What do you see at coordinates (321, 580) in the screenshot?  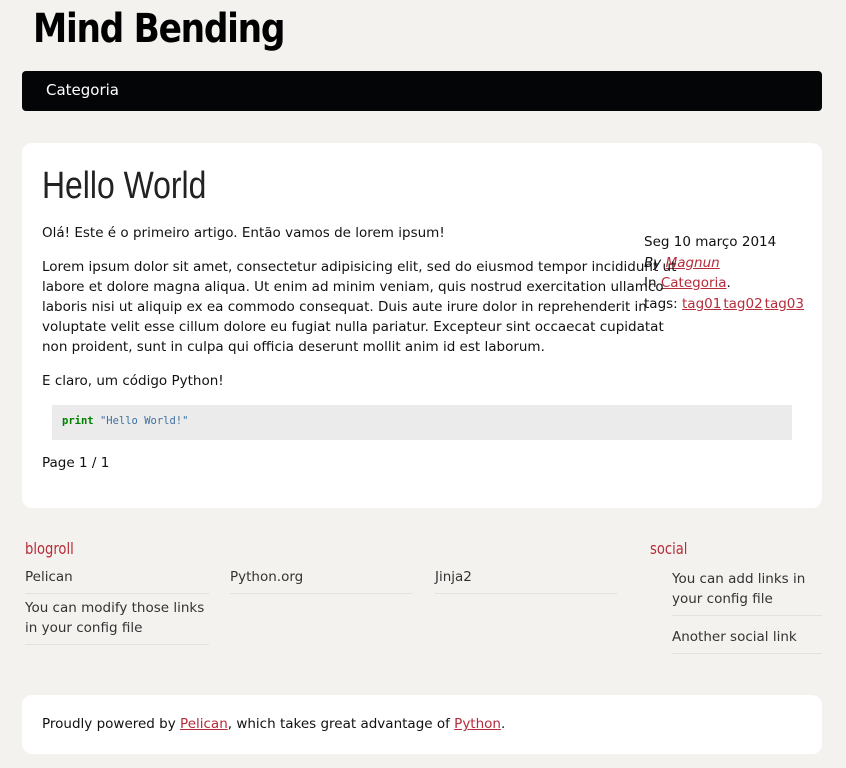 I see `blogroll-link-python: Python.org` at bounding box center [321, 580].